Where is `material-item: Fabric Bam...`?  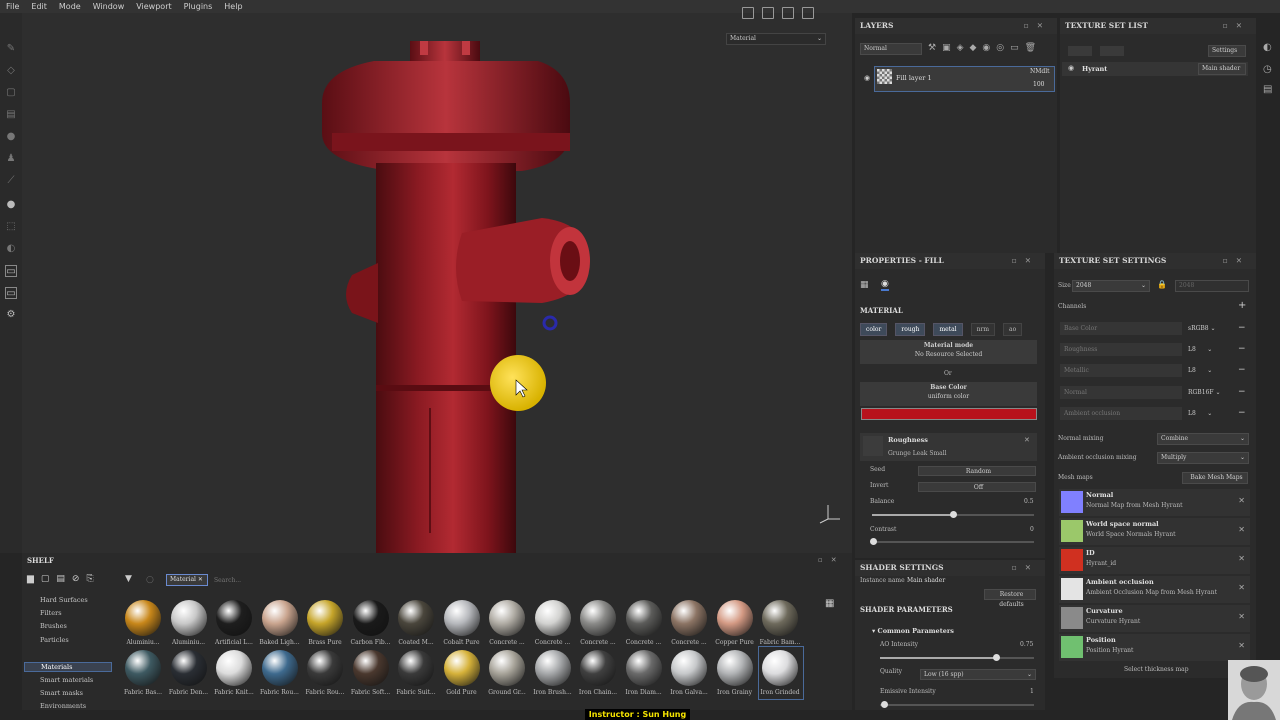
material-item: Fabric Bam... is located at coordinates (780, 623).